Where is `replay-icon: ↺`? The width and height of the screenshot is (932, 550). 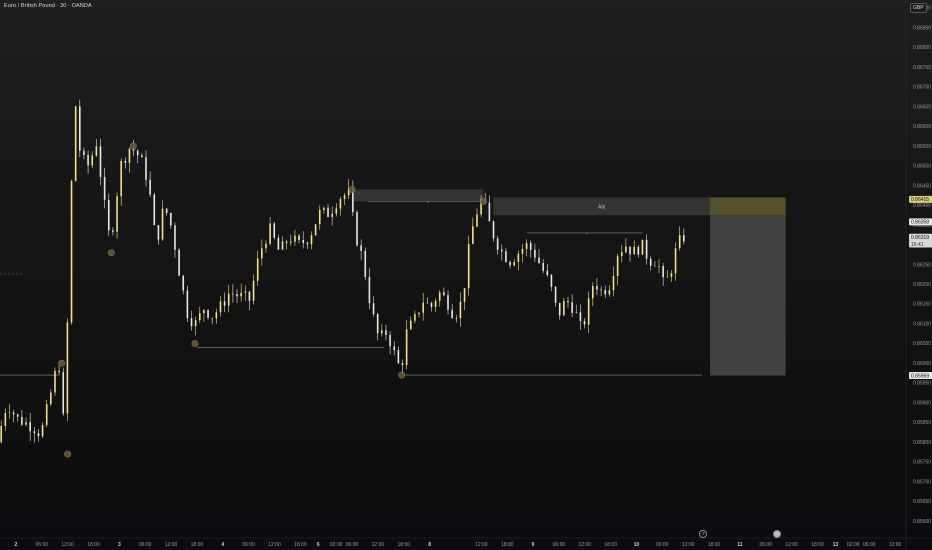
replay-icon: ↺ is located at coordinates (703, 534).